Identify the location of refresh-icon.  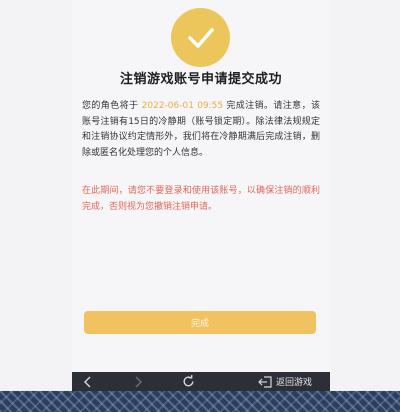
(188, 381).